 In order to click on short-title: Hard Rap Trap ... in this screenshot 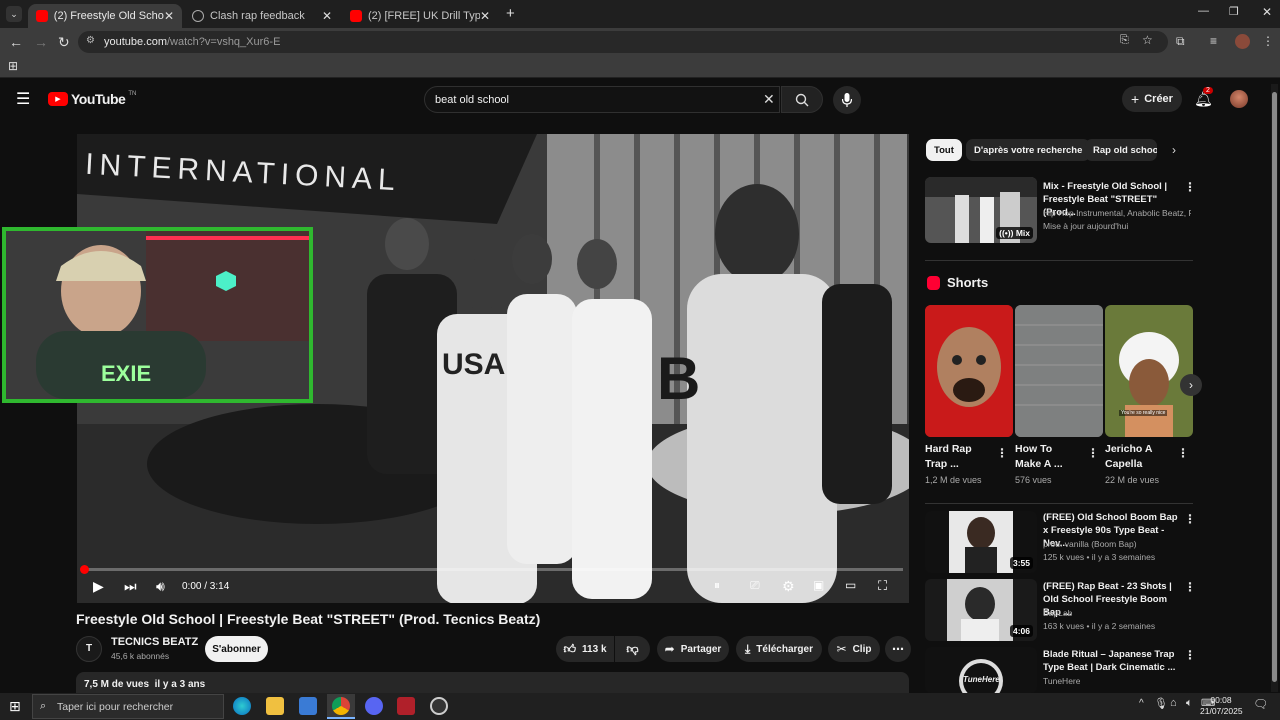, I will do `click(956, 457)`.